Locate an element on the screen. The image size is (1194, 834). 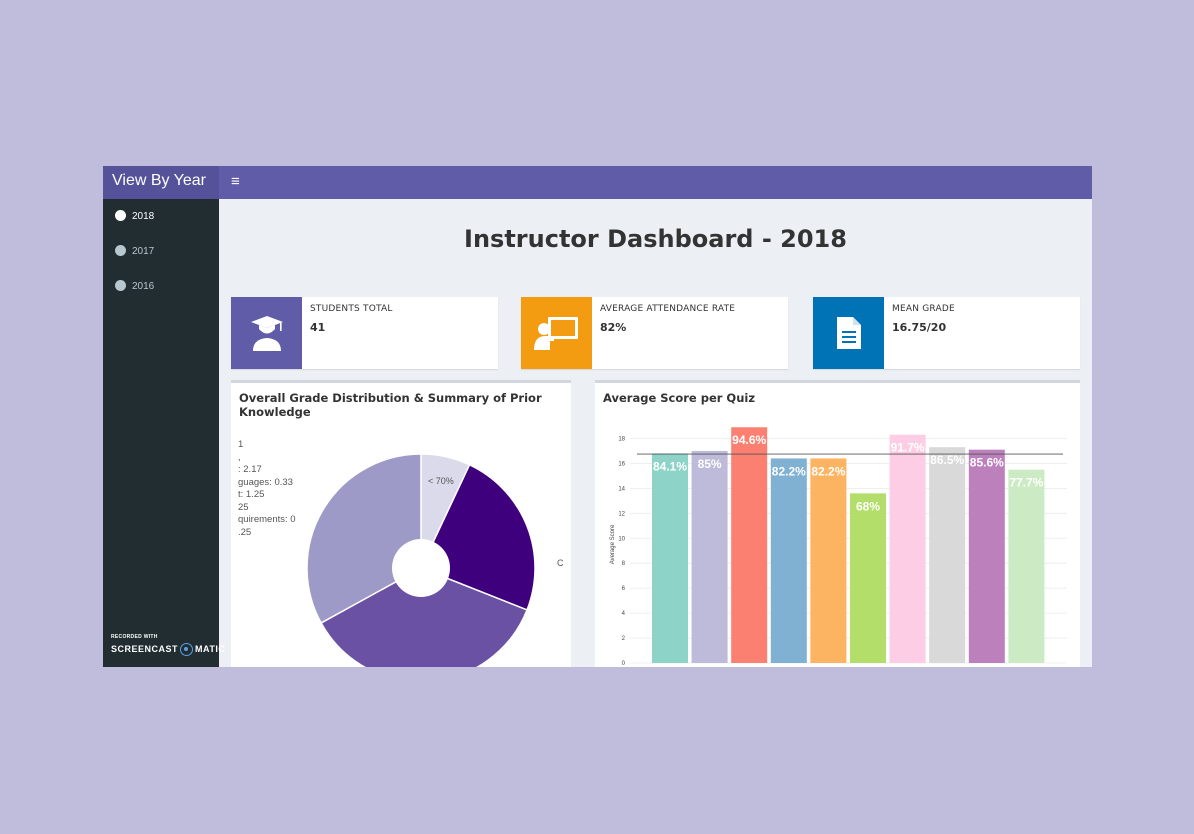
donut-chart: < 70% C is located at coordinates (435, 560).